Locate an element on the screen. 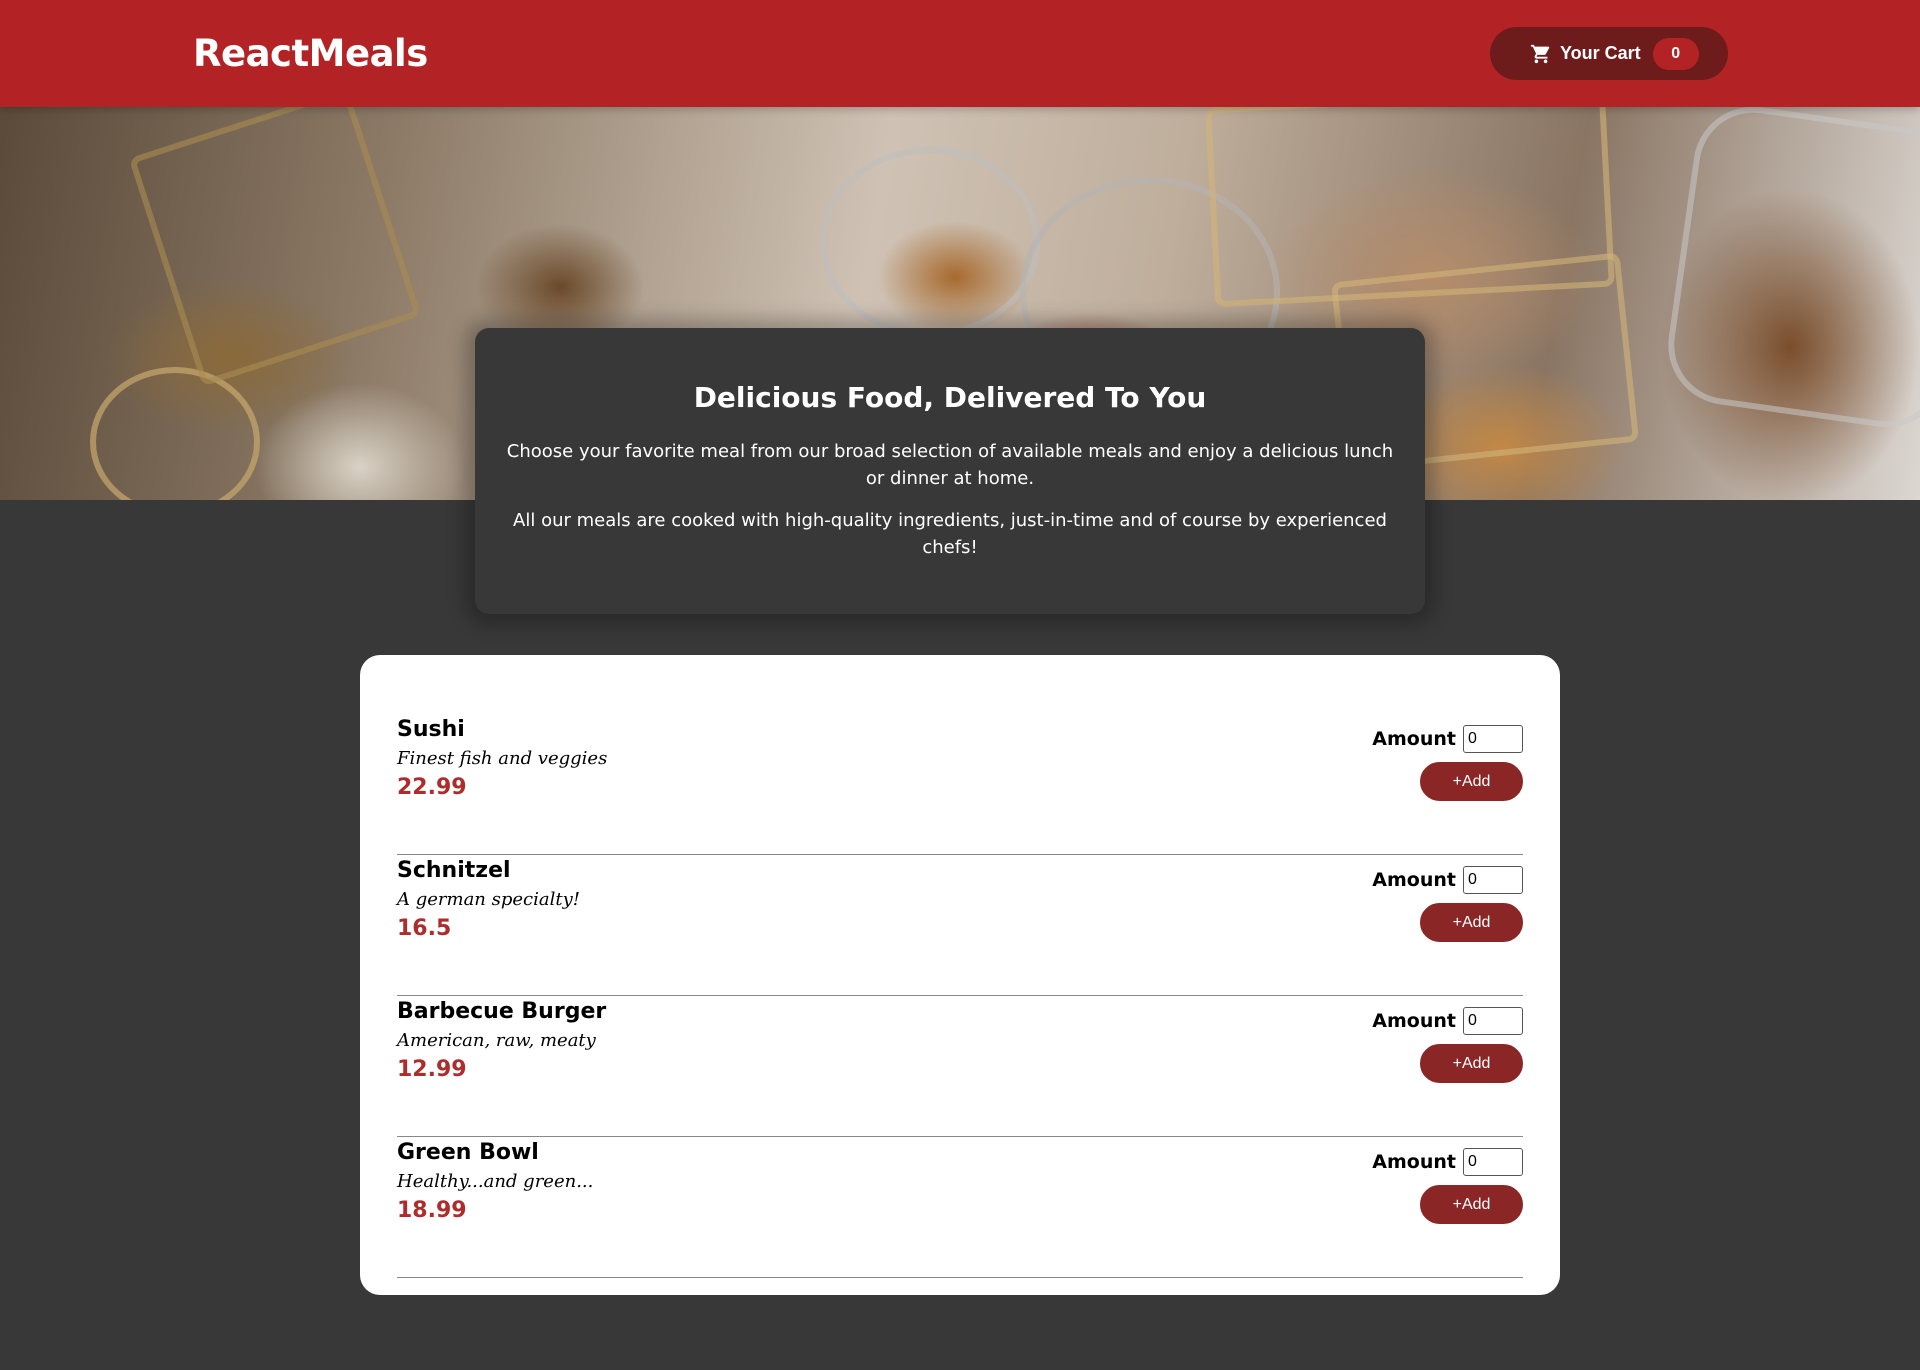  meal-info: Sushi Finest fish and veggies 22.99 is located at coordinates (502, 759).